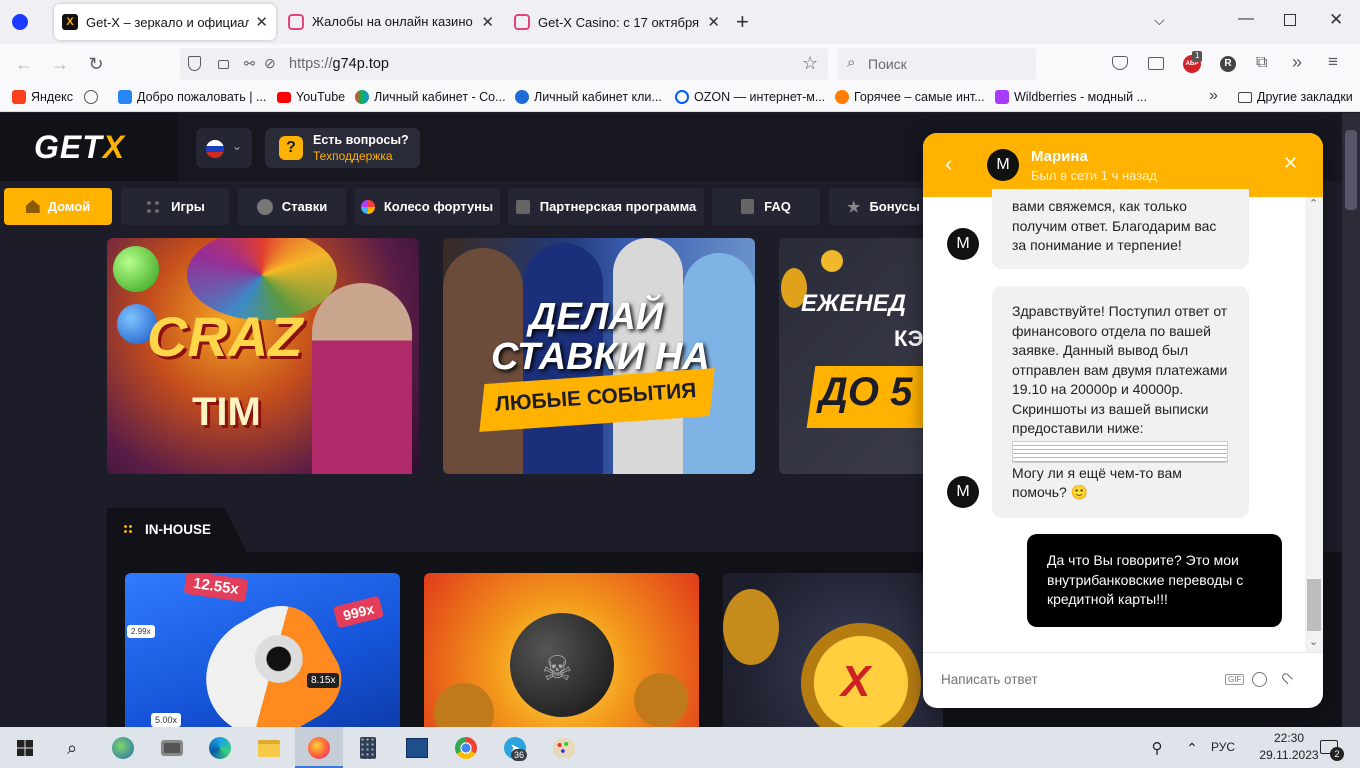 The height and width of the screenshot is (768, 1360). Describe the element at coordinates (263, 356) in the screenshot. I see `banner-crazy-time: CRAZ TIM` at that location.